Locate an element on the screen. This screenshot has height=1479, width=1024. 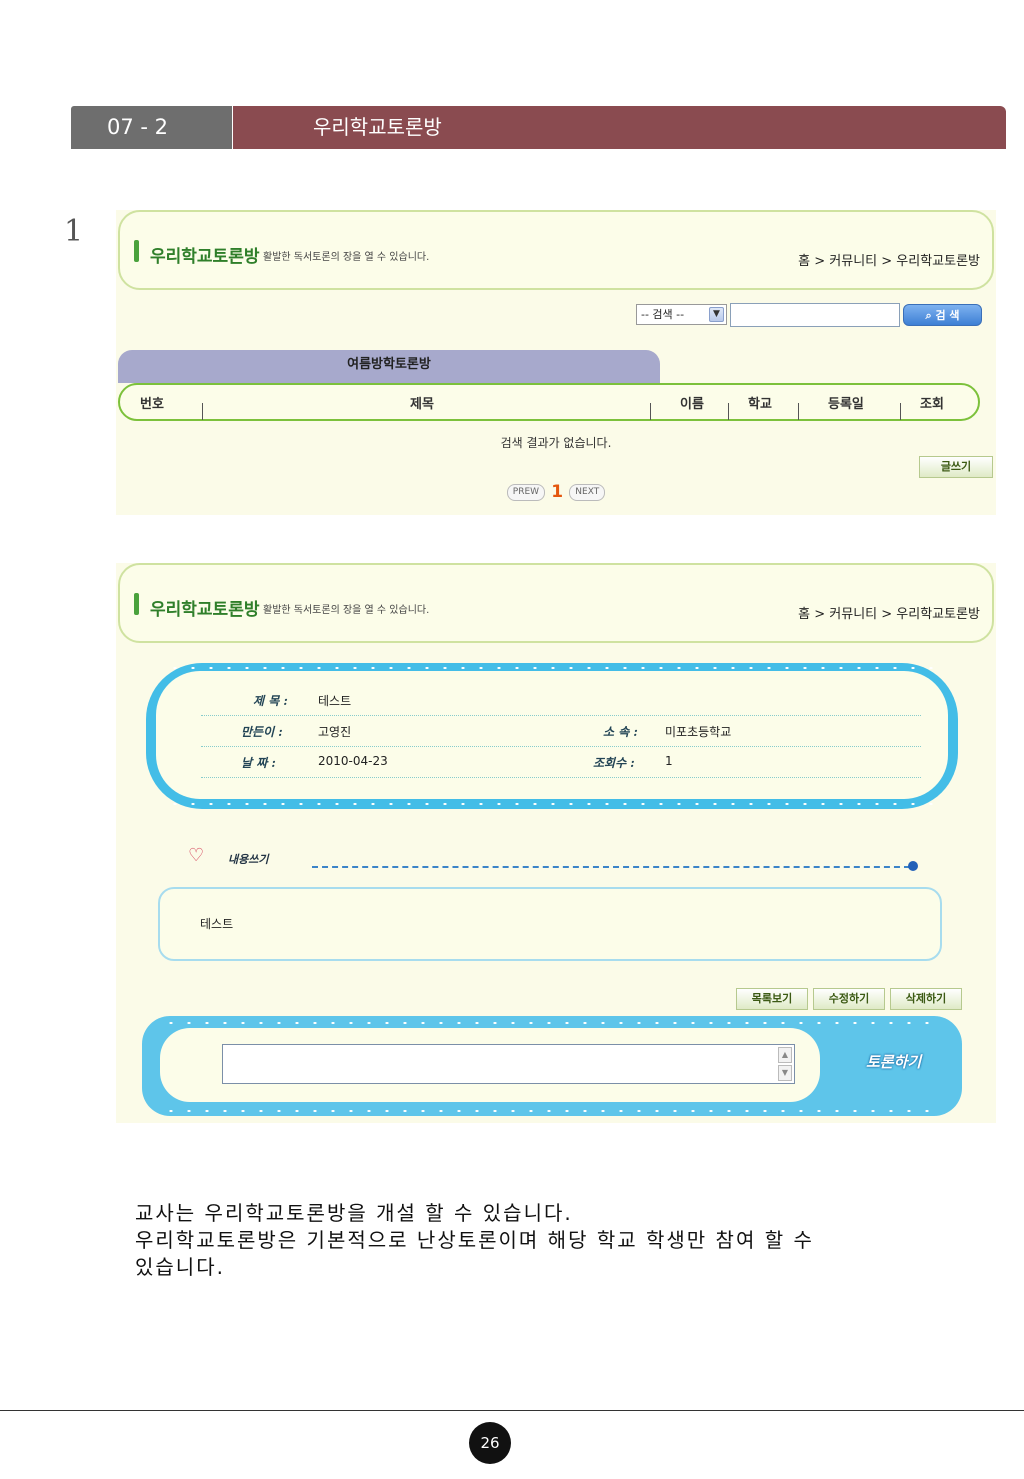
chapter-title: 우리학교토론방 is located at coordinates (619, 127).